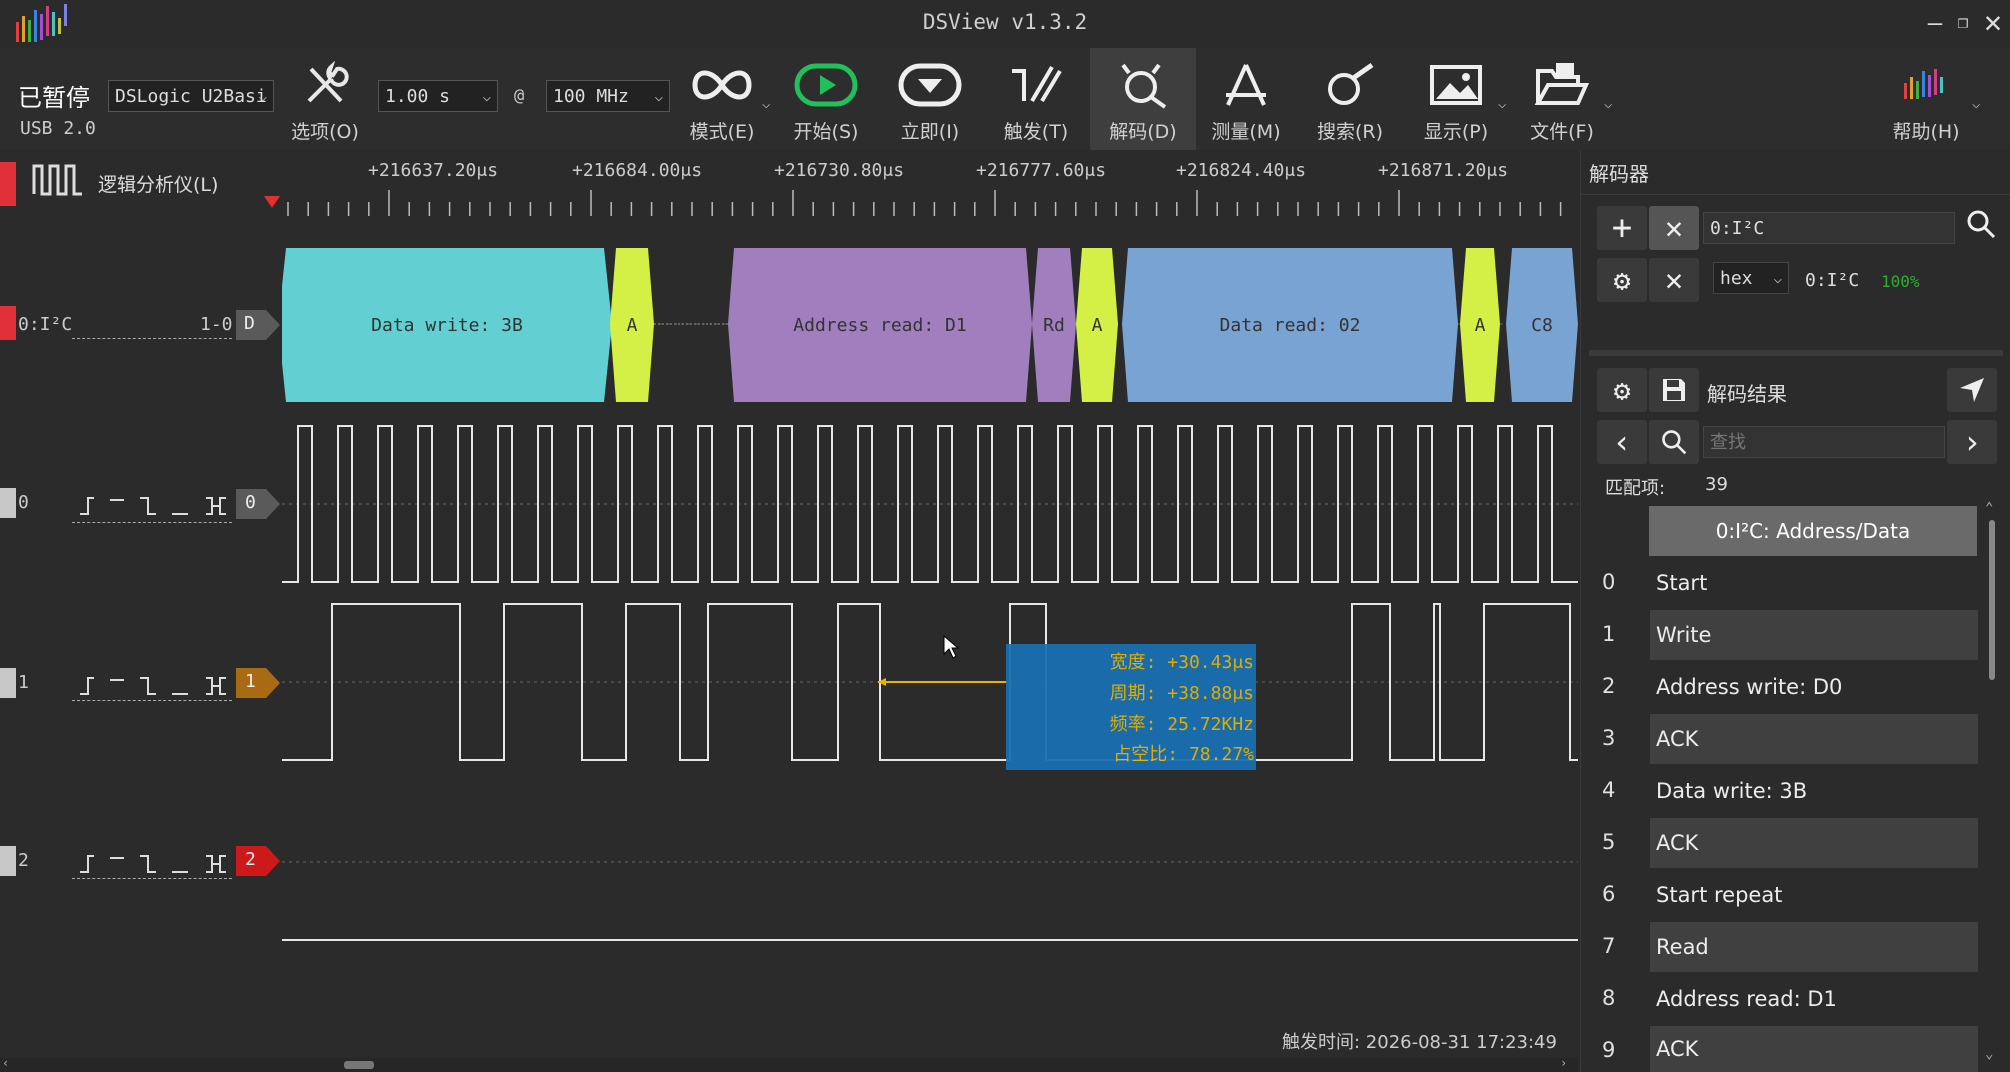  Describe the element at coordinates (1814, 635) in the screenshot. I see `result-text: Write` at that location.